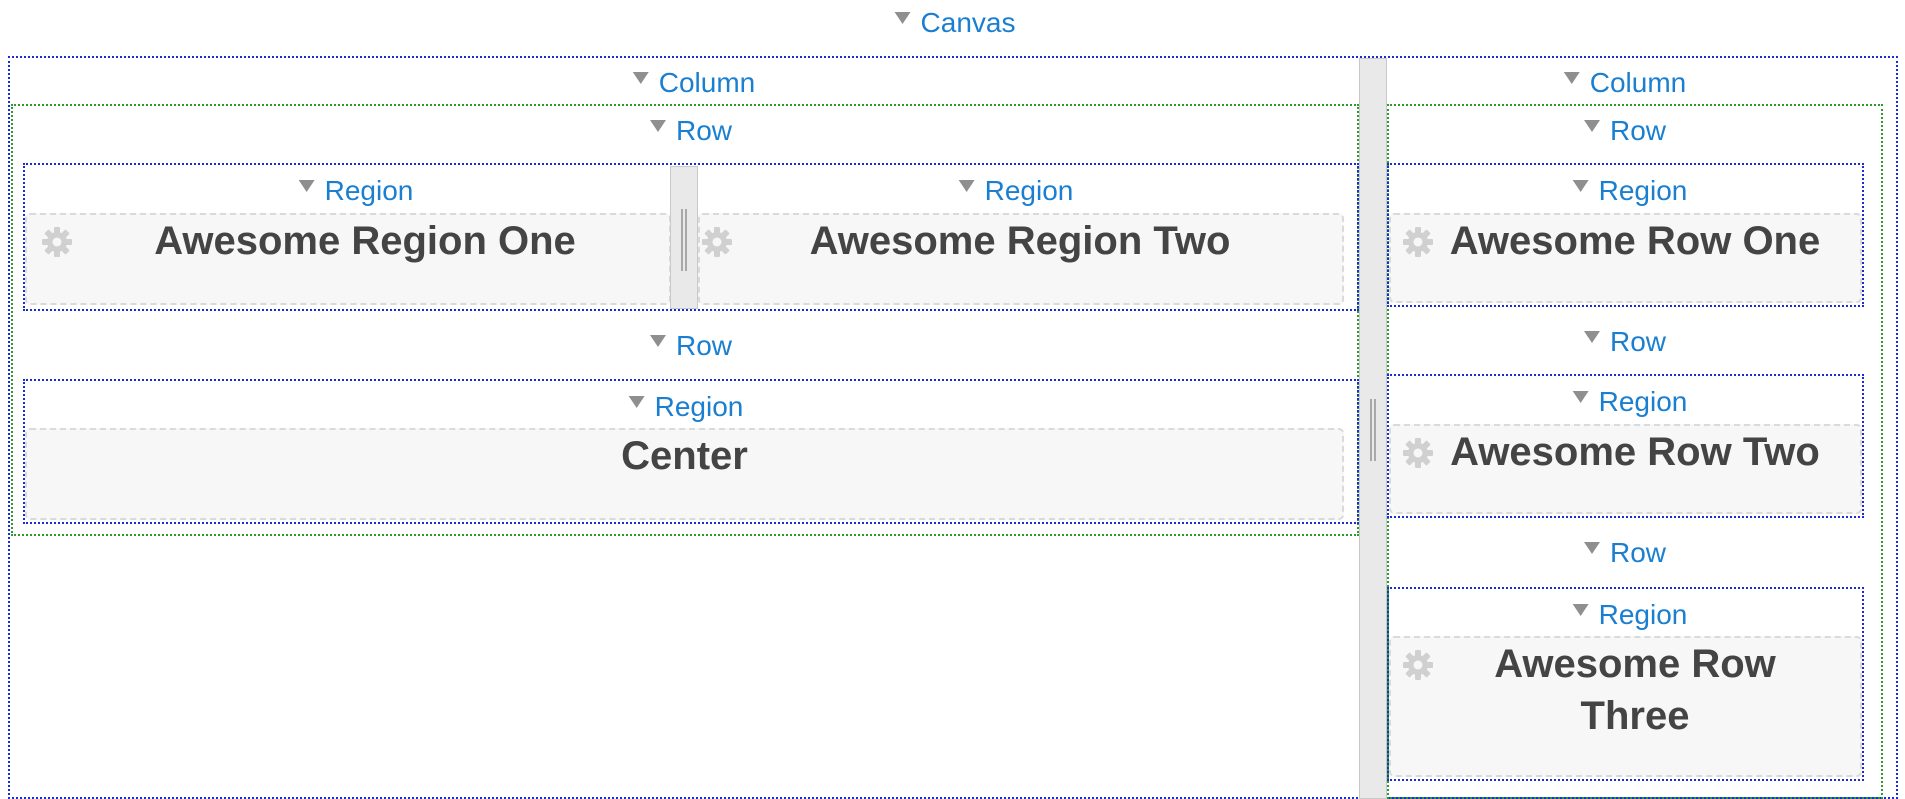 The width and height of the screenshot is (1905, 799). What do you see at coordinates (1635, 716) in the screenshot?
I see `region-title-line: Three` at bounding box center [1635, 716].